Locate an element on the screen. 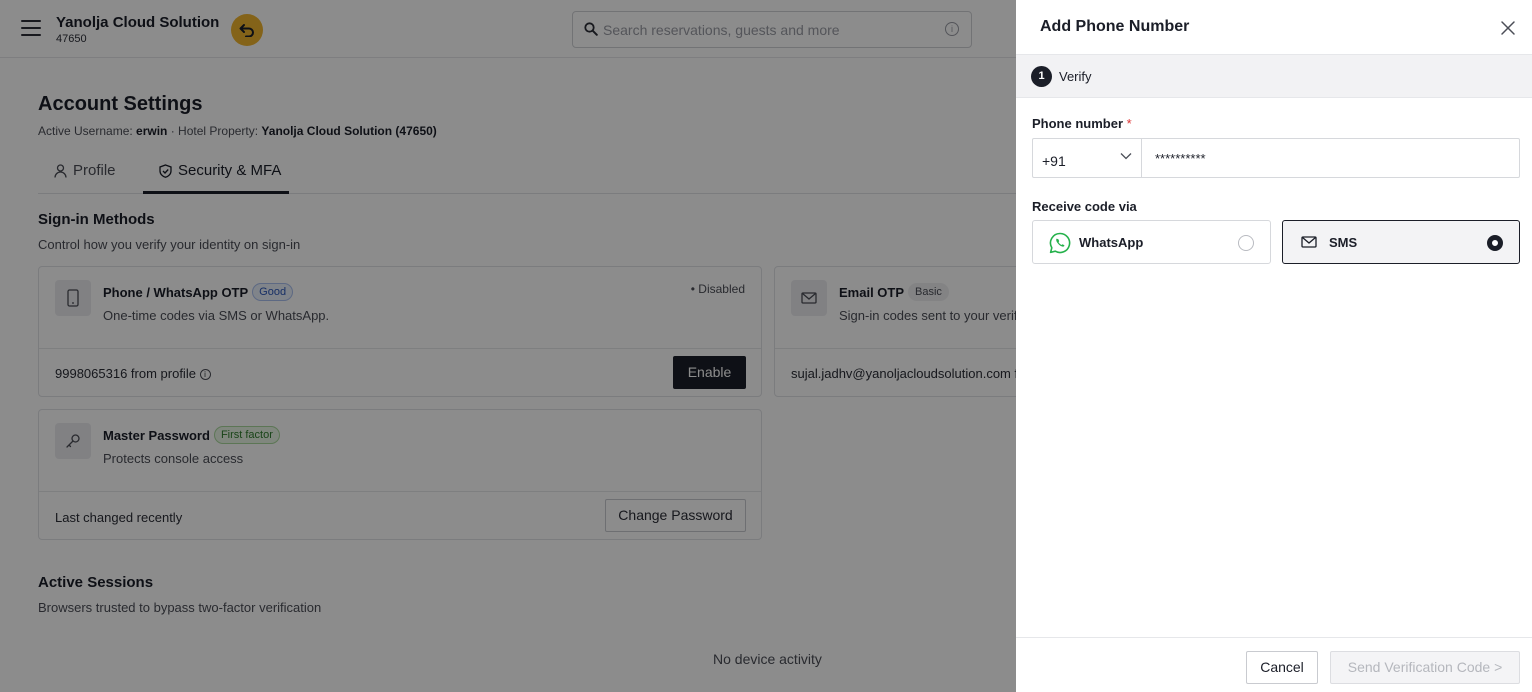 This screenshot has width=1532, height=692. drawer-title: Add Phone Number is located at coordinates (1115, 26).